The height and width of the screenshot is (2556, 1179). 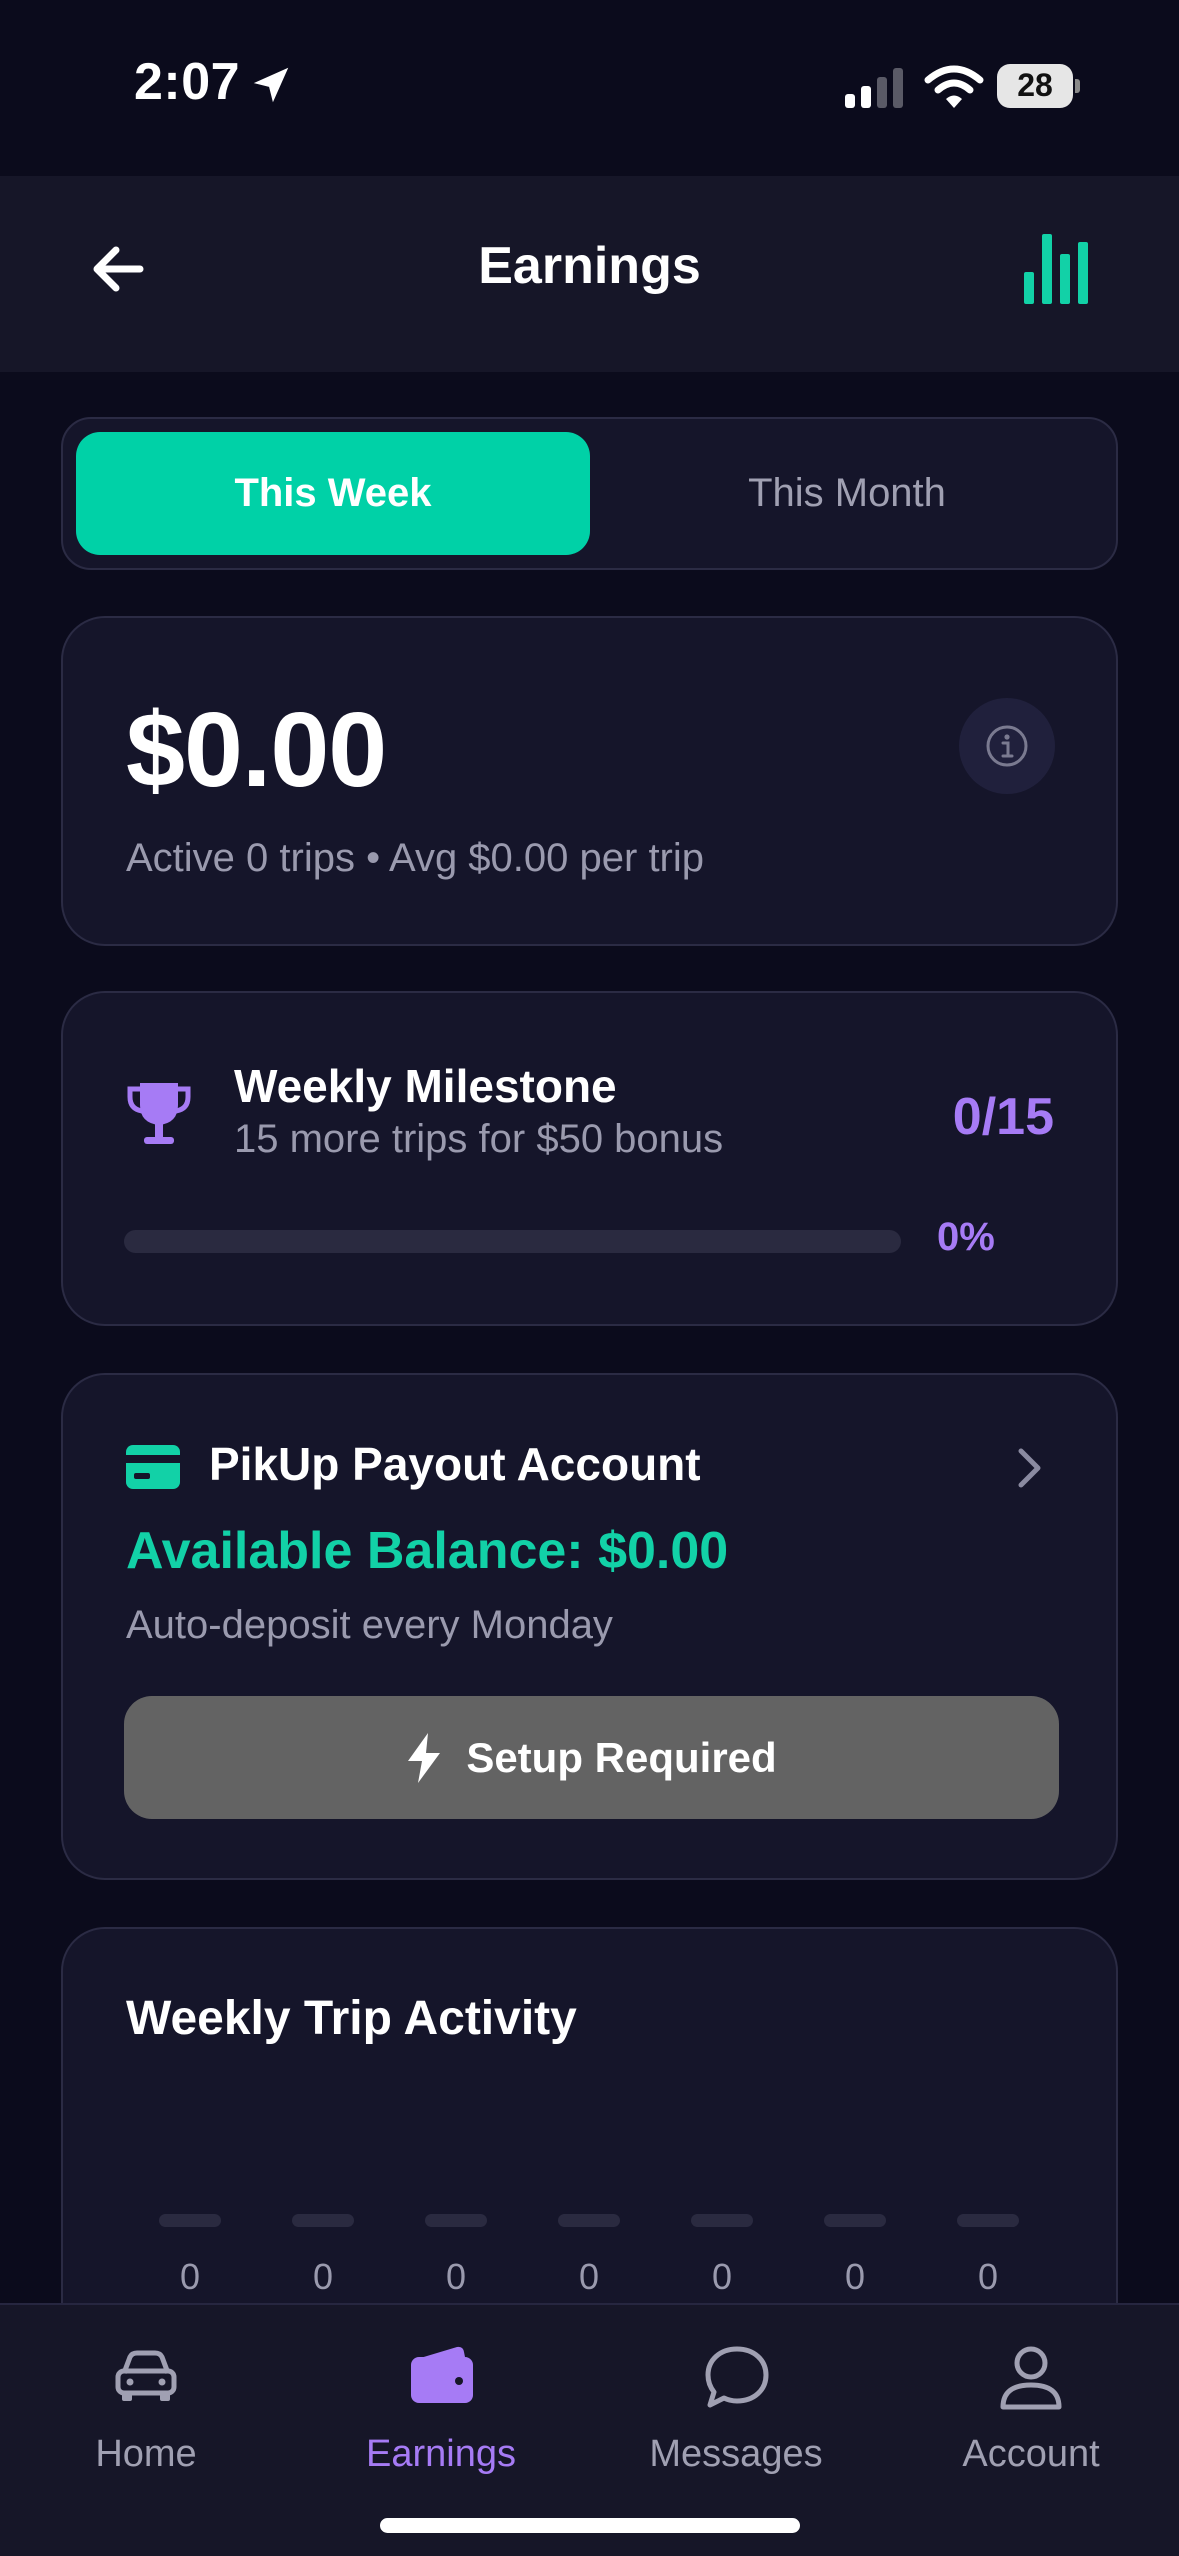 What do you see at coordinates (1056, 266) in the screenshot?
I see `bar-chart-icon` at bounding box center [1056, 266].